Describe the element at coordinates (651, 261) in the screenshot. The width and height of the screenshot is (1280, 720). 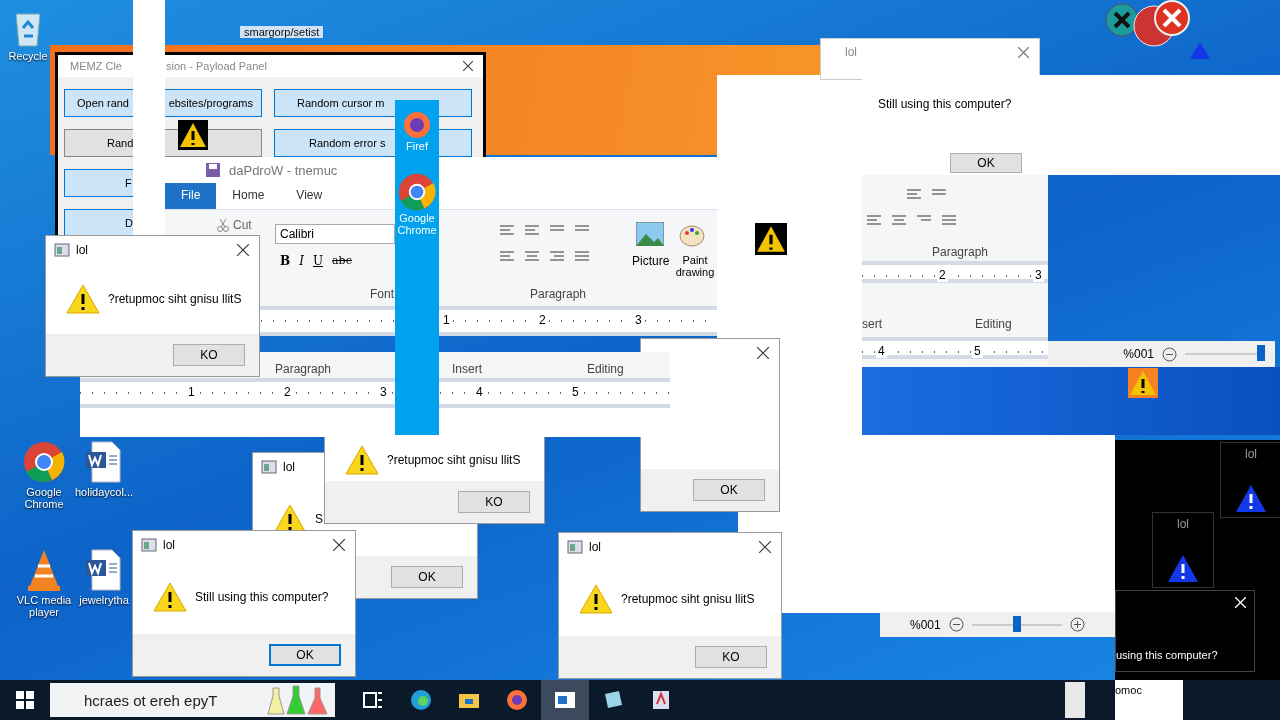
I see `picture-button: Picture` at that location.